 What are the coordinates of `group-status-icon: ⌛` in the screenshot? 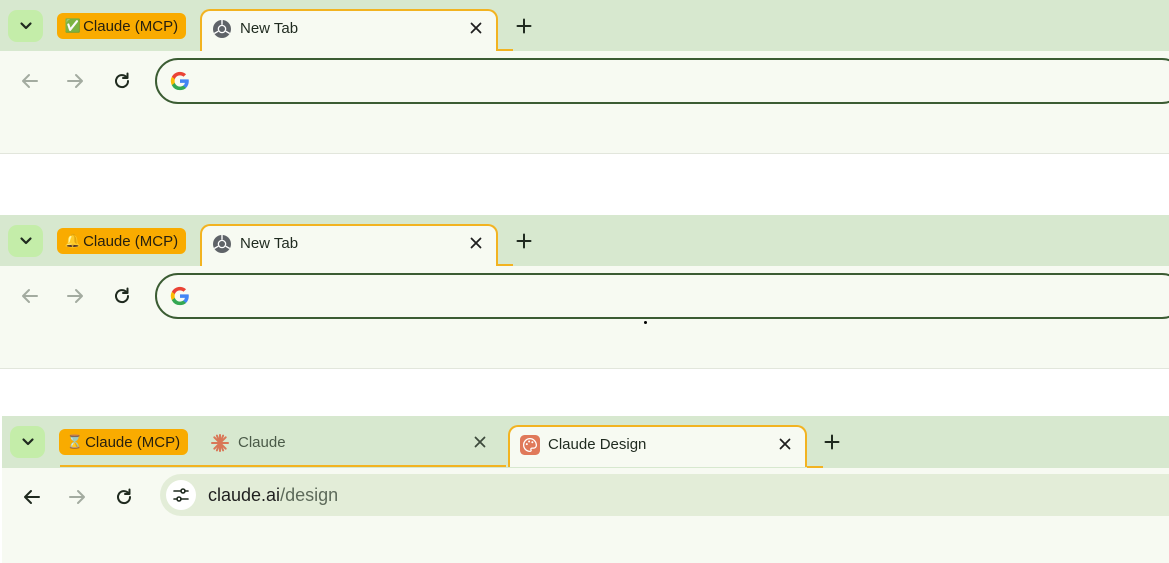 It's located at (75, 441).